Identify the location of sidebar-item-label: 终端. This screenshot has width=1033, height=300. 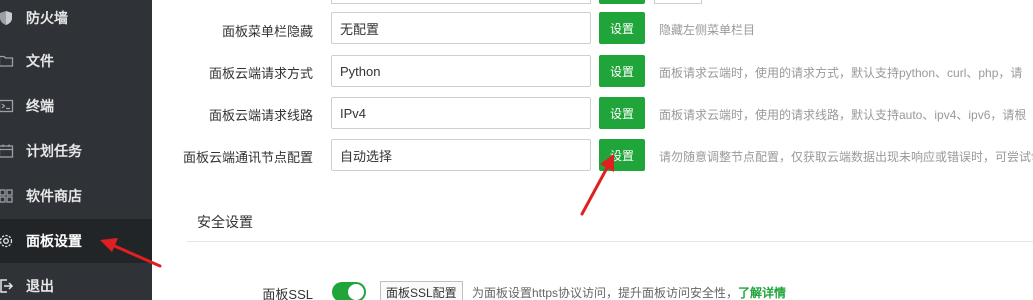
(40, 106).